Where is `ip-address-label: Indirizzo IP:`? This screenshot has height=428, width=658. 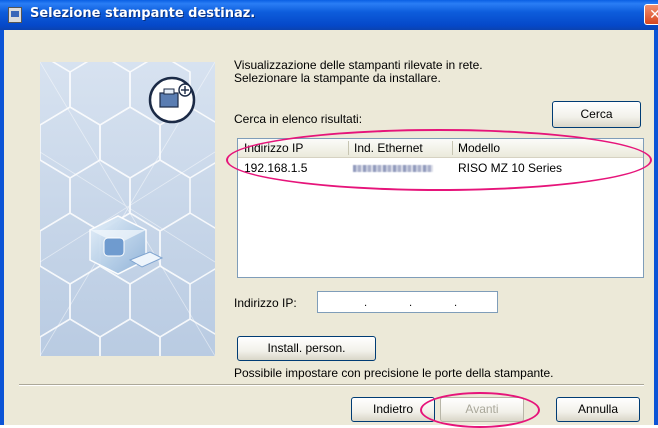
ip-address-label: Indirizzo IP: is located at coordinates (265, 303).